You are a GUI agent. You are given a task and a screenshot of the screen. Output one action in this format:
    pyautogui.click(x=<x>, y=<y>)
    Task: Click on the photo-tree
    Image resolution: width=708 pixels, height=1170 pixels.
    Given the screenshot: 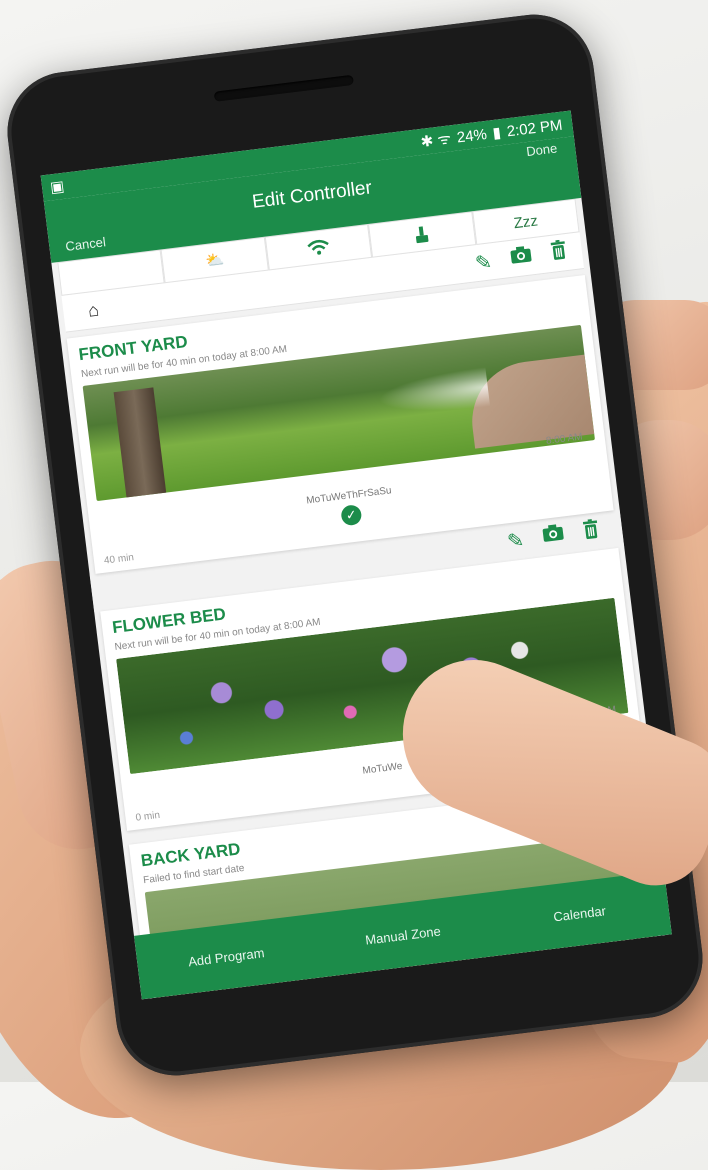 What is the action you would take?
    pyautogui.click(x=140, y=444)
    